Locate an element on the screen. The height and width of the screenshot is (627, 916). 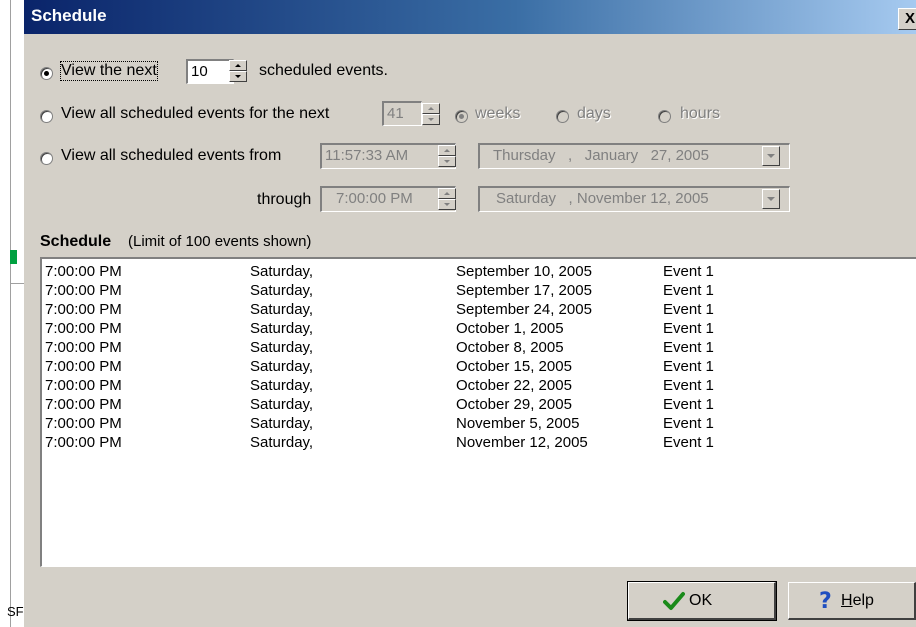
background-window-strip: SF is located at coordinates (12, 313).